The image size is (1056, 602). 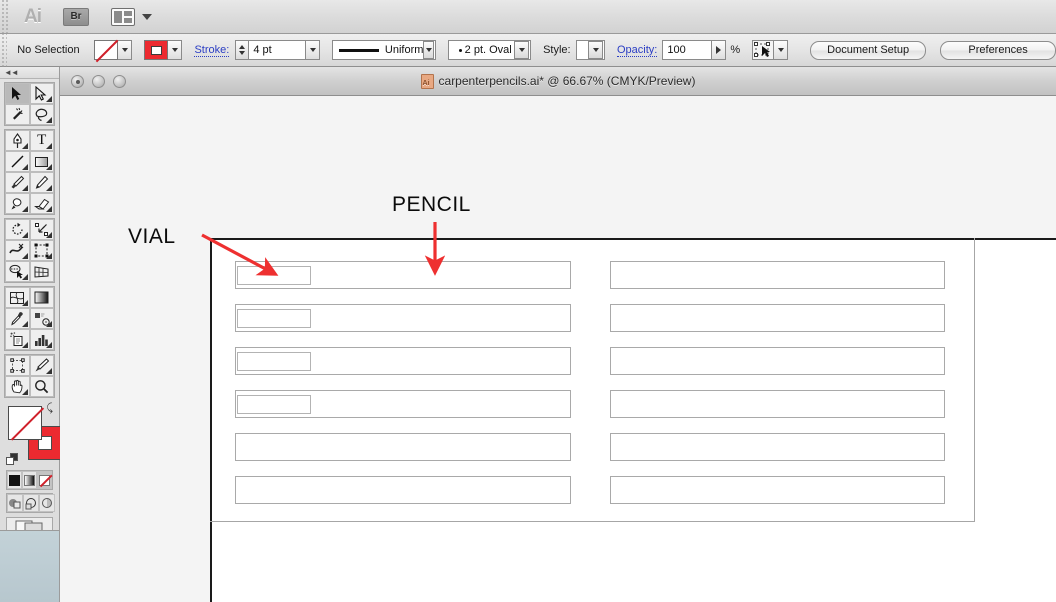 I want to click on direct-selection-tool, so click(x=41, y=93).